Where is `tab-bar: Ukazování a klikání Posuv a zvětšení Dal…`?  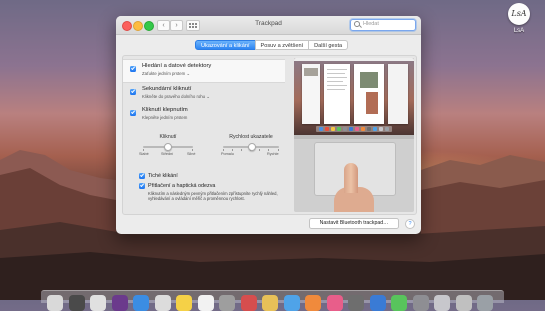
tab-bar: Ukazování a klikání Posuv a zvětšení Dal… is located at coordinates (272, 45).